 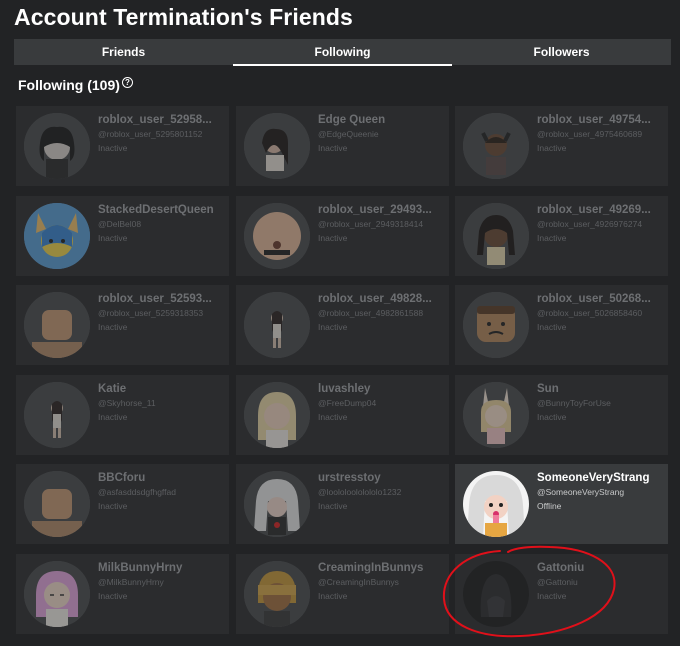 I want to click on tab-bar: Friends Following Followers, so click(x=342, y=52).